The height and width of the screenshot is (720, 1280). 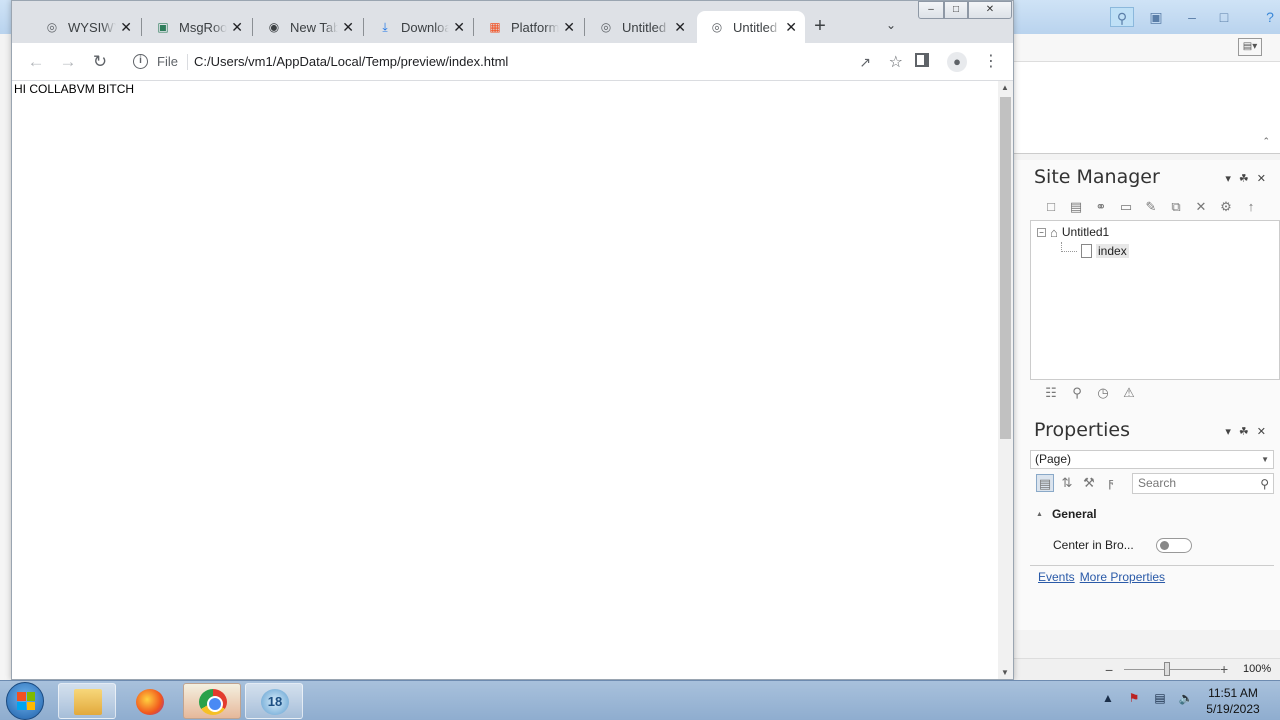 What do you see at coordinates (1111, 483) in the screenshot?
I see `events-lightning-icon: ϝ` at bounding box center [1111, 483].